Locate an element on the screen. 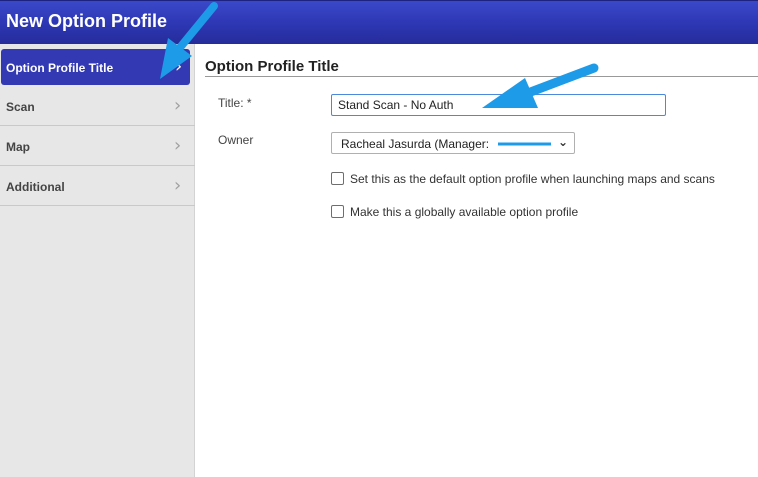 Image resolution: width=758 pixels, height=477 pixels. title-field-label: Title: * is located at coordinates (235, 103).